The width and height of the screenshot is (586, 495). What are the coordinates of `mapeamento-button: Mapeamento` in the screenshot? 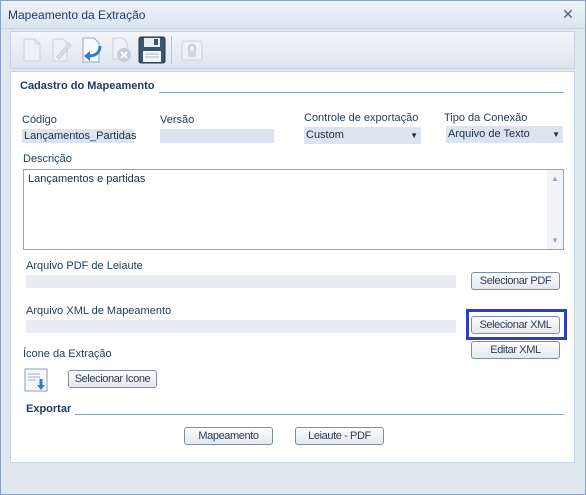 It's located at (228, 436).